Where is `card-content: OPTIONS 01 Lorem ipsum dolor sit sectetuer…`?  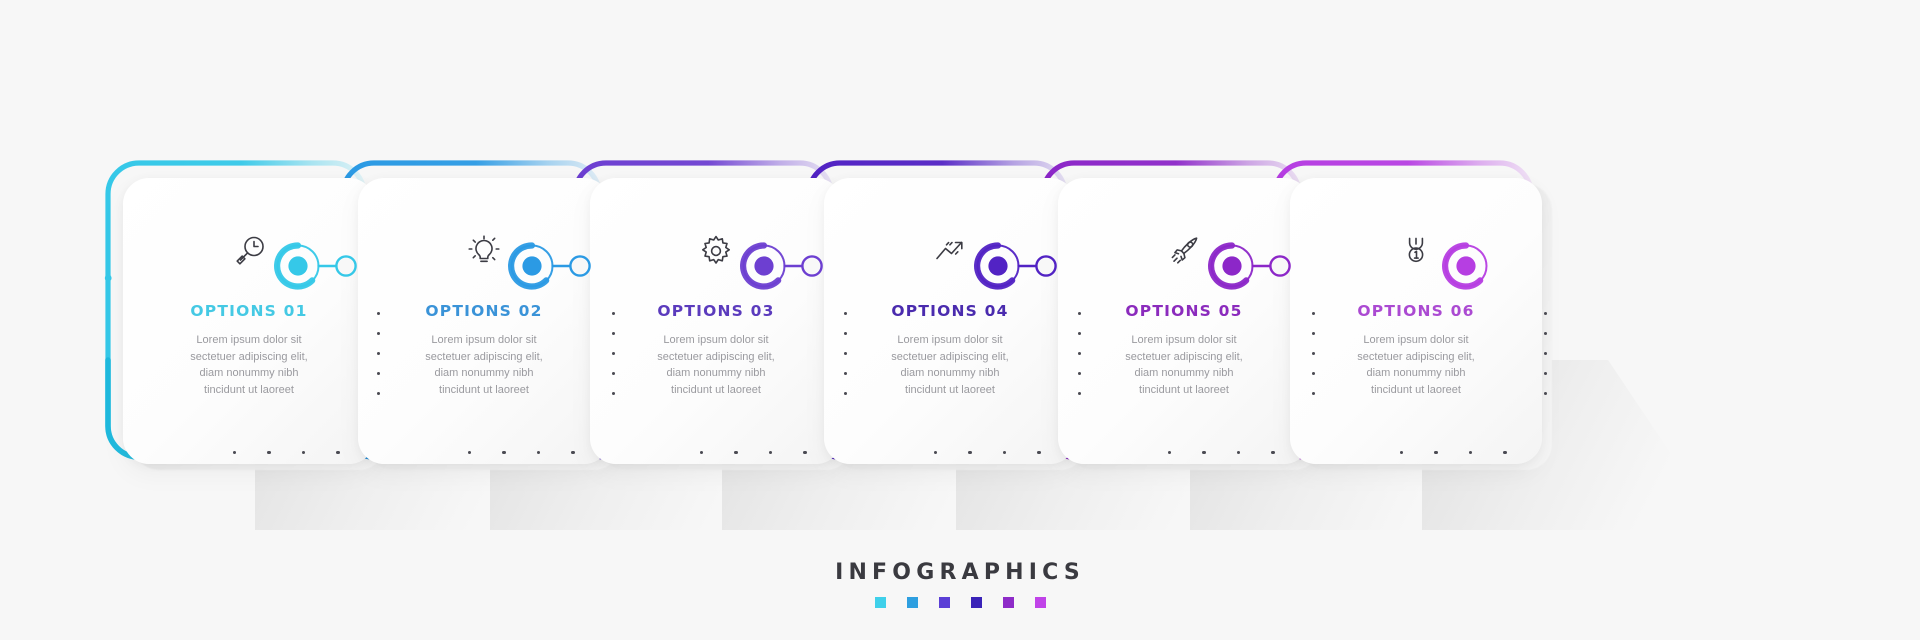
card-content: OPTIONS 01 Lorem ipsum dolor sit sectetuer… is located at coordinates (249, 321).